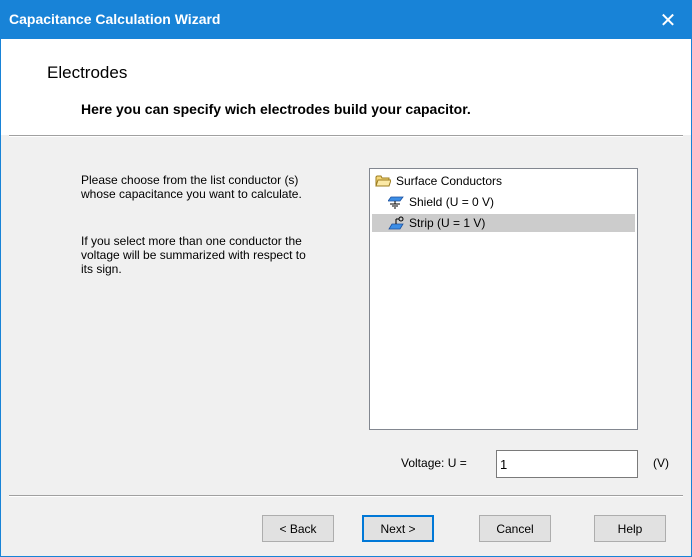  What do you see at coordinates (396, 223) in the screenshot?
I see `strip-conductor-icon` at bounding box center [396, 223].